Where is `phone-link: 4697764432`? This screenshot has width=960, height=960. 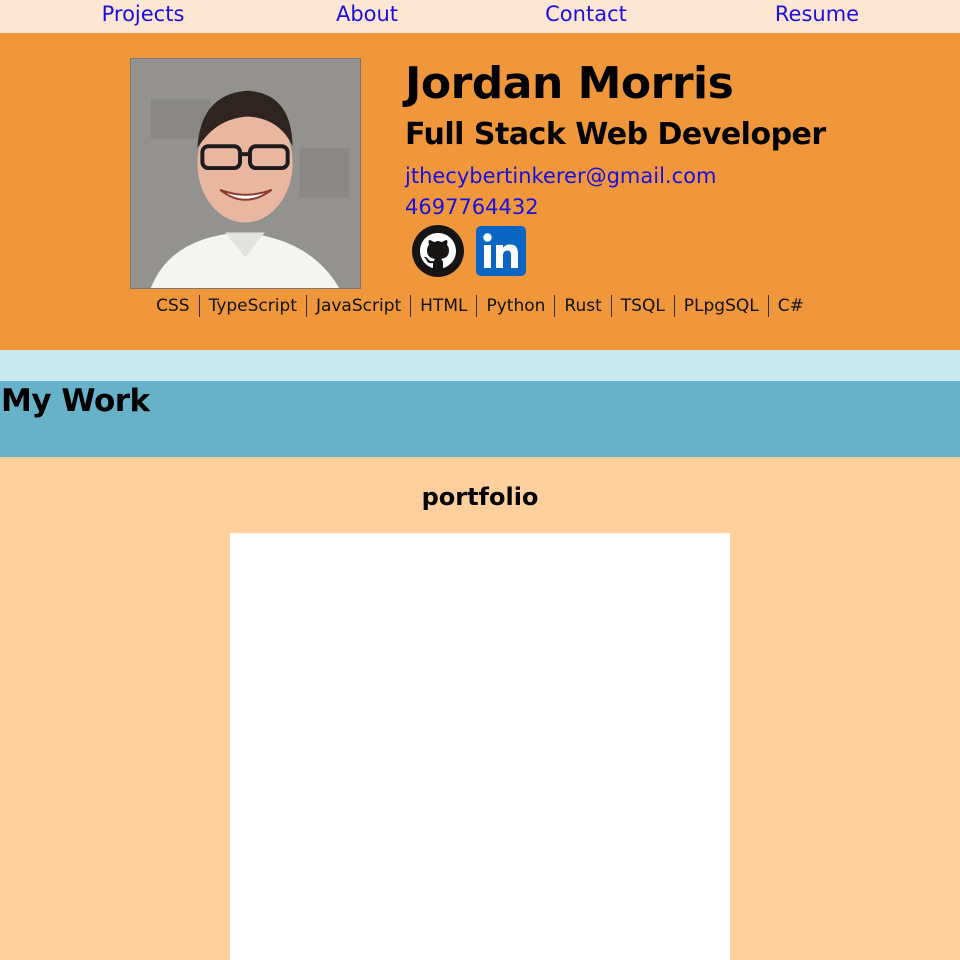 phone-link: 4697764432 is located at coordinates (472, 207).